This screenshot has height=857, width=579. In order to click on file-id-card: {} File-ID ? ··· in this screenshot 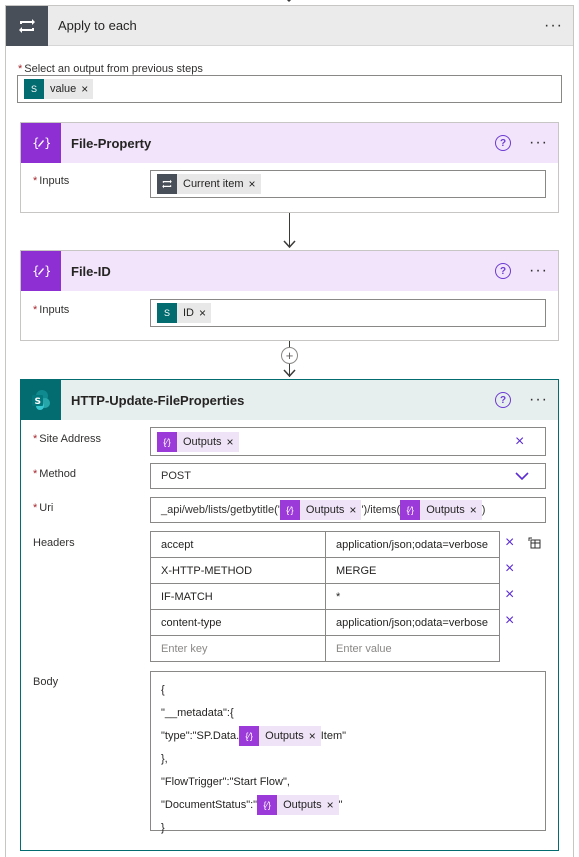, I will do `click(289, 295)`.